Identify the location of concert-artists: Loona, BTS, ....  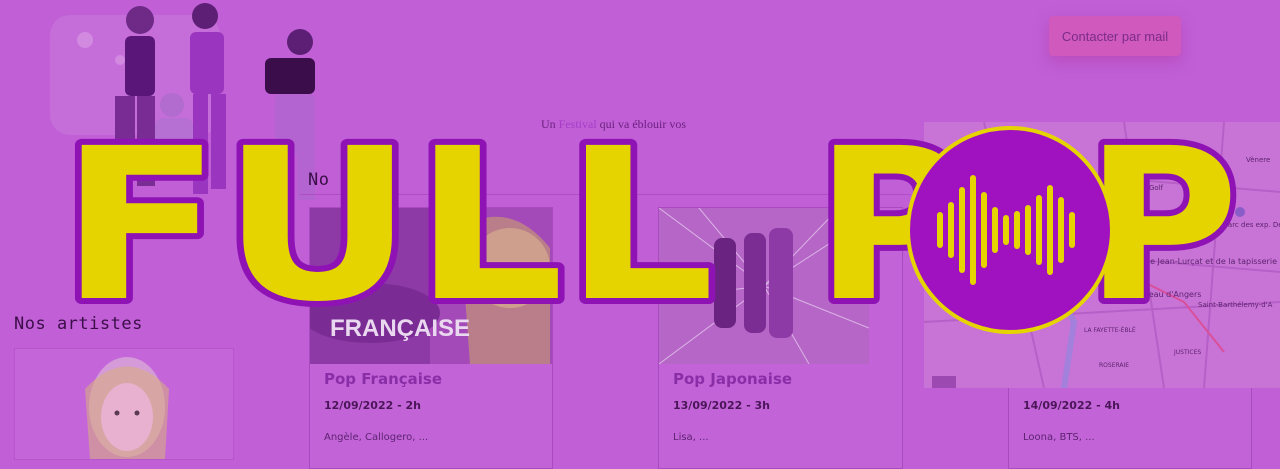
(1059, 437).